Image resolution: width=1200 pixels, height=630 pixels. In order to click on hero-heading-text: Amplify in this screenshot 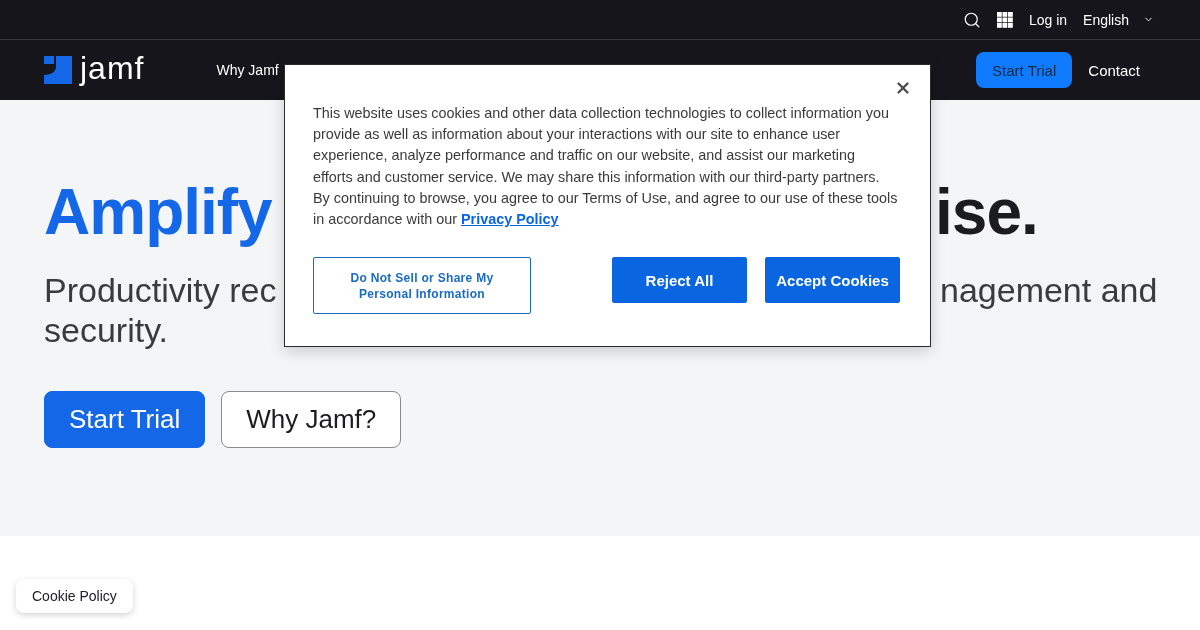, I will do `click(158, 212)`.